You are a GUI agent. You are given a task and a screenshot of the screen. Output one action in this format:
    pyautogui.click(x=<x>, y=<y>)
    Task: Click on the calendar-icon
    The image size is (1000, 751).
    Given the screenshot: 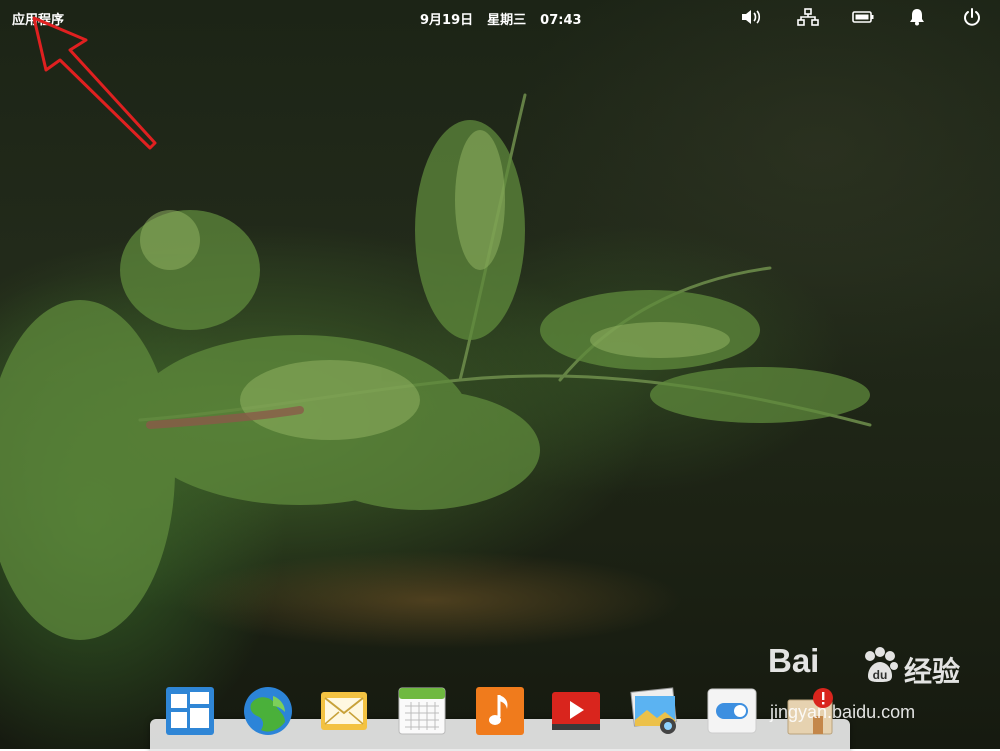 What is the action you would take?
    pyautogui.click(x=422, y=711)
    